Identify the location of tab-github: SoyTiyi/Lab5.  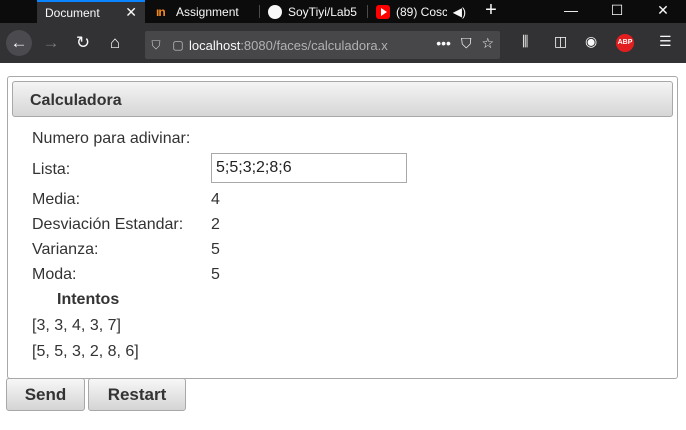
(313, 11).